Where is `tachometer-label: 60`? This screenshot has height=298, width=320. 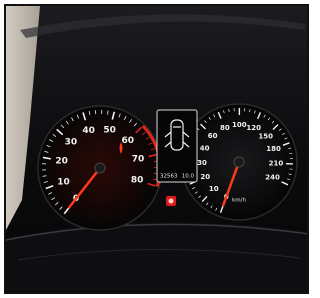
tachometer-label: 60 is located at coordinates (128, 141).